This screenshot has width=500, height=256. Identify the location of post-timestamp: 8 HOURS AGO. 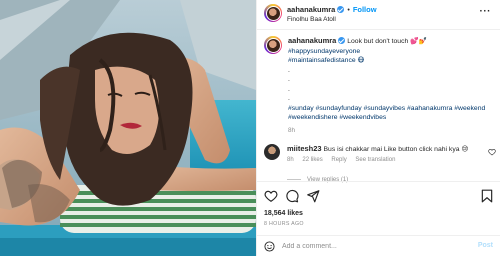
(284, 224).